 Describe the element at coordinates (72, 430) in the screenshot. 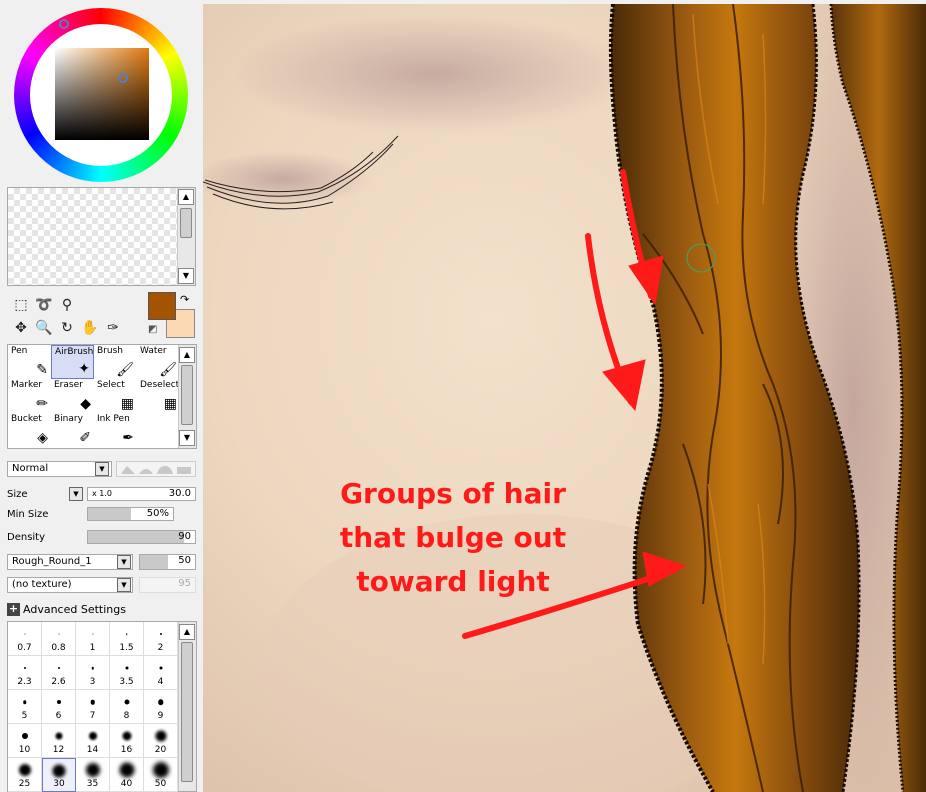

I see `brush-tool-binary: Binary ✐` at that location.